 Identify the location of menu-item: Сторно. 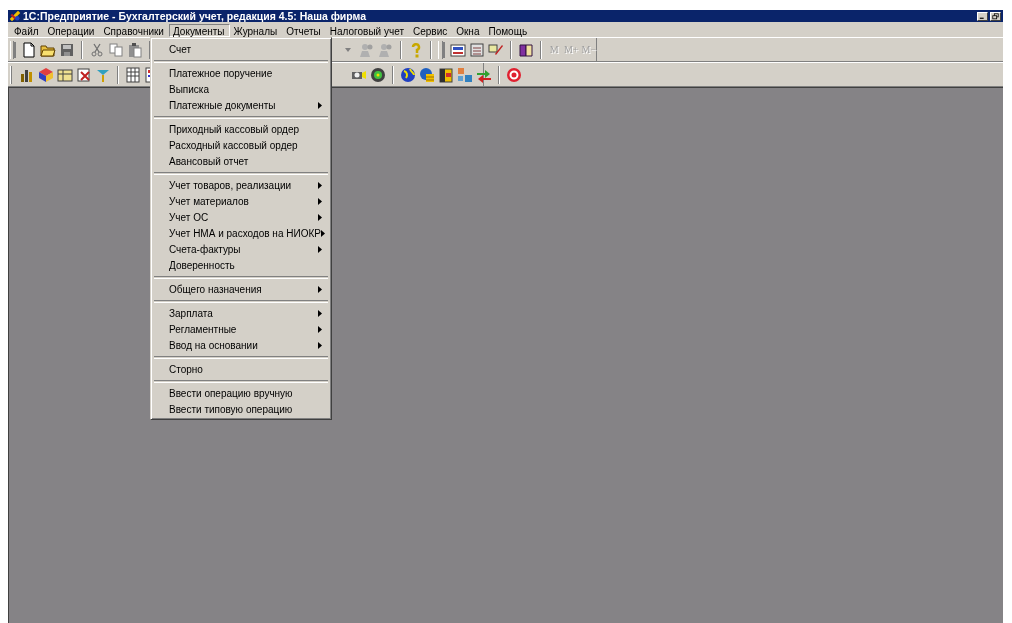
(241, 369).